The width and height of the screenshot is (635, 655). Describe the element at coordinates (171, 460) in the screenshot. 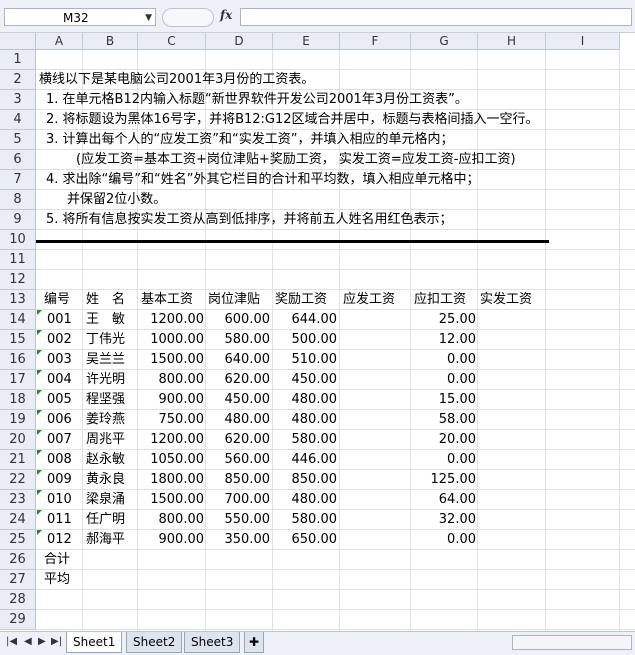

I see `base-salary: 1050.00` at that location.